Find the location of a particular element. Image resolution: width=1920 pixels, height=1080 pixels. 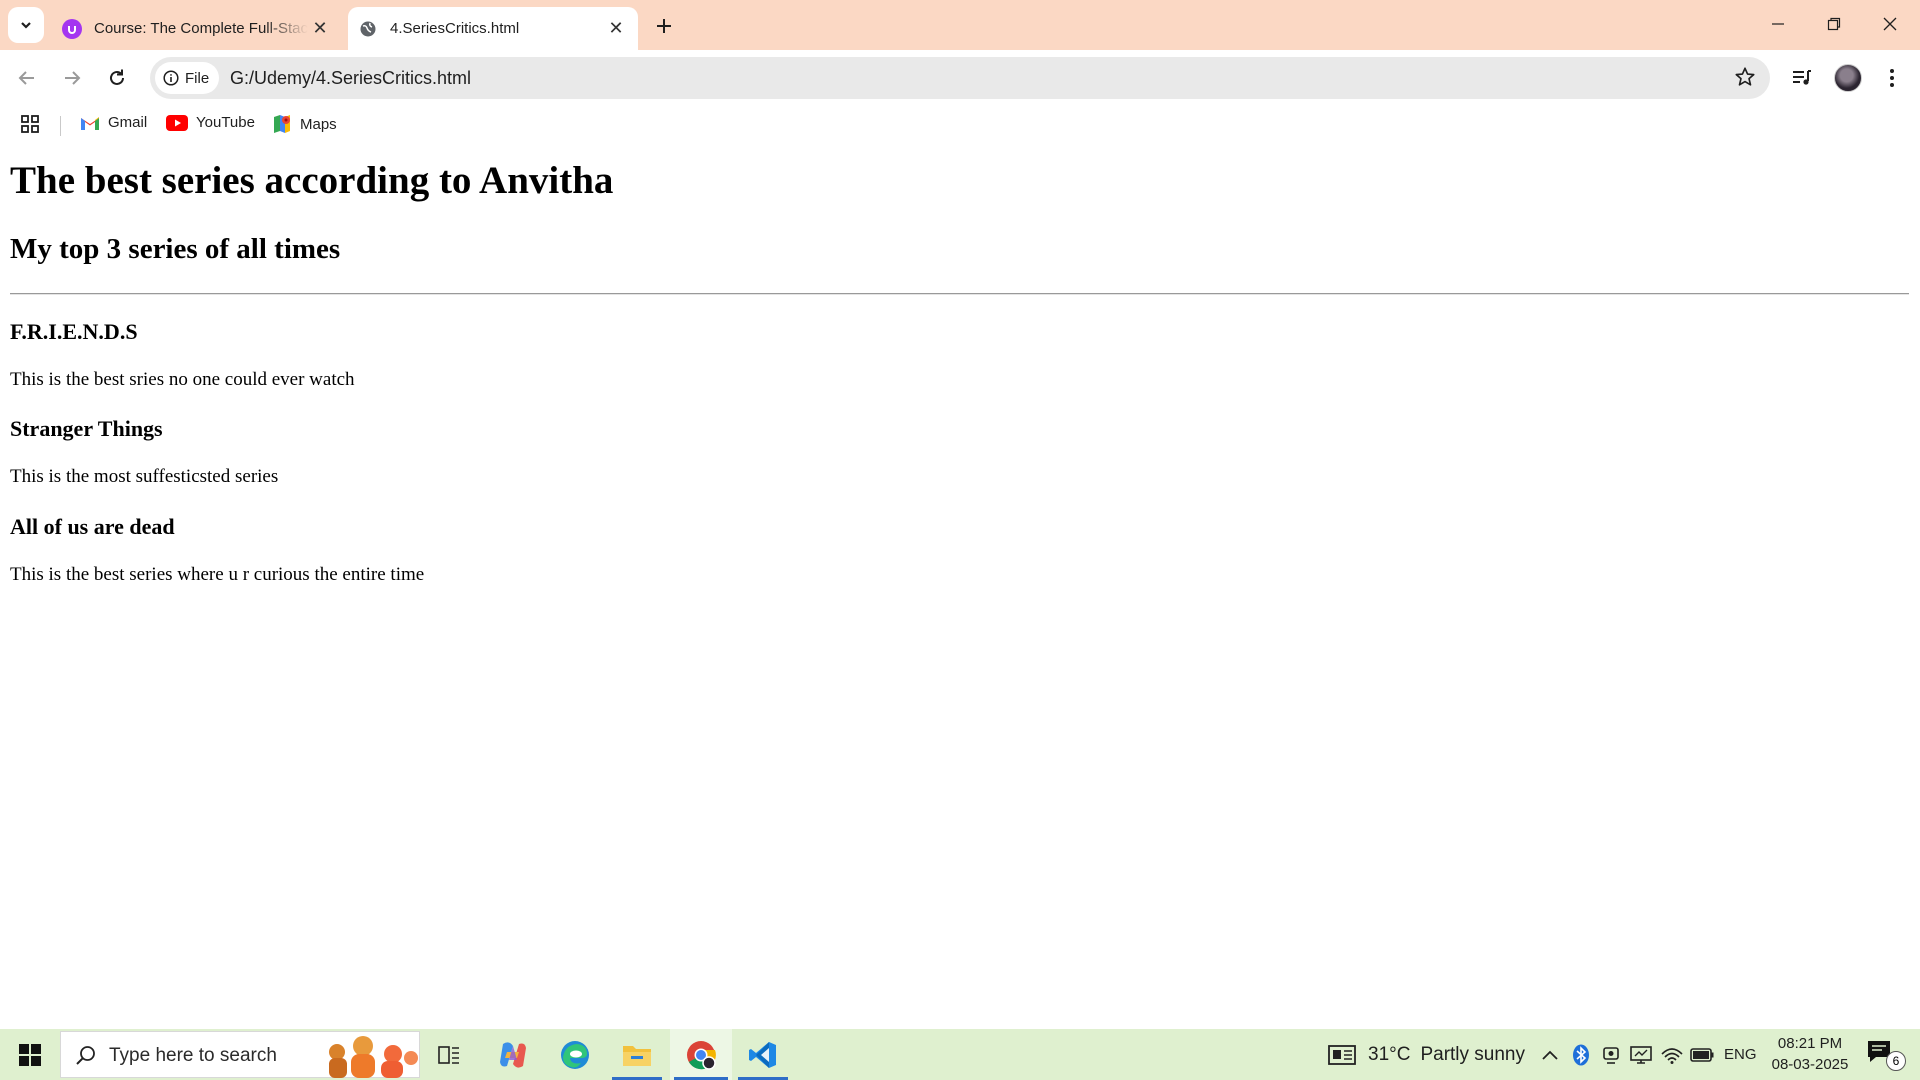

bookmark-youtube: YouTube is located at coordinates (210, 122).